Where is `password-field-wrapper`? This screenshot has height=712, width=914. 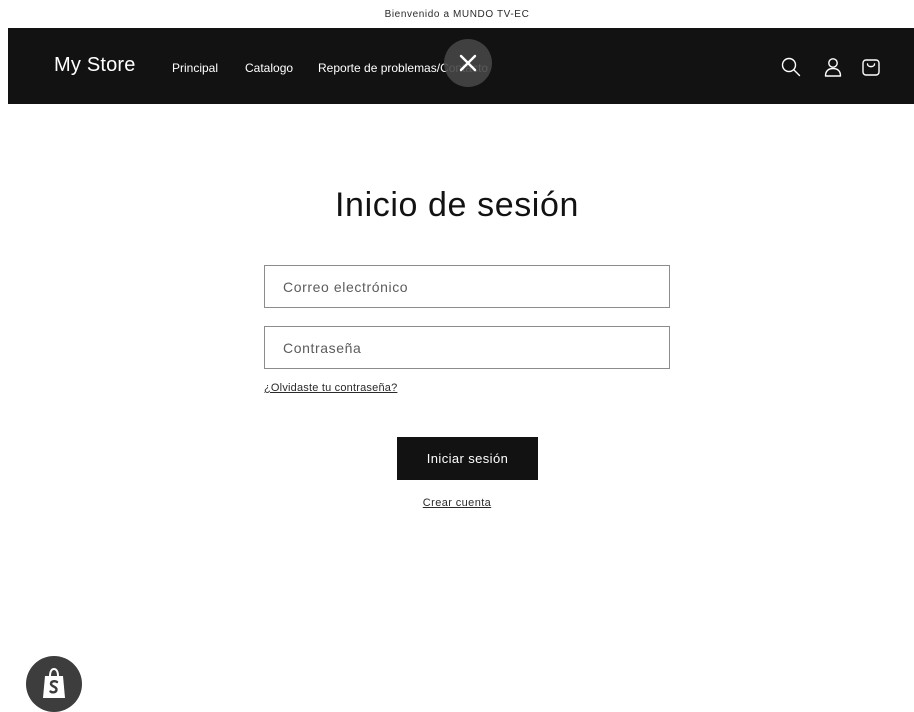
password-field-wrapper is located at coordinates (467, 347).